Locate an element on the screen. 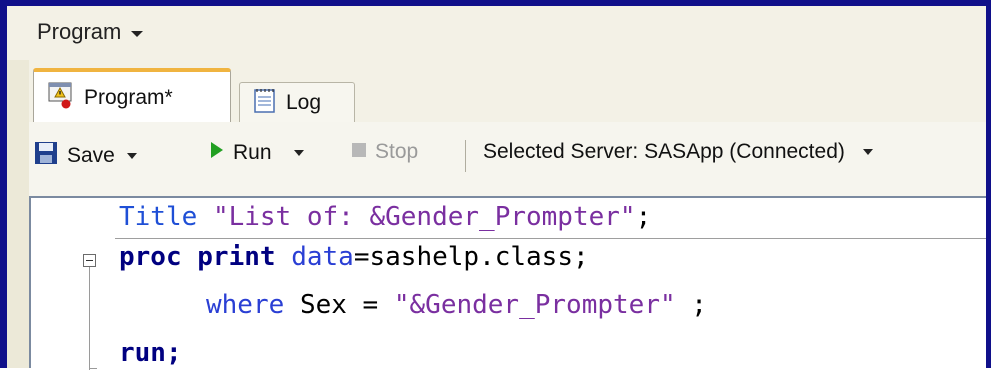 The image size is (991, 370). tab-program: Program* is located at coordinates (132, 95).